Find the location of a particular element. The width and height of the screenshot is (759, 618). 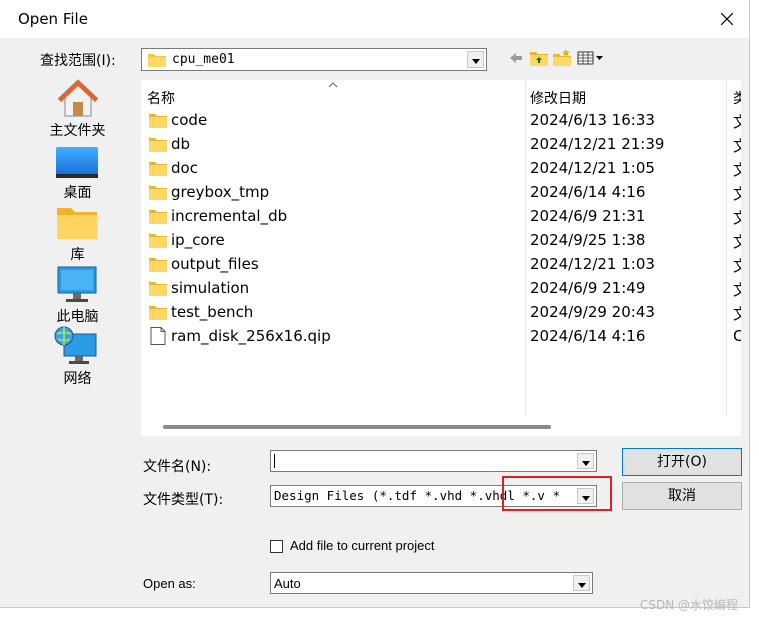

place-label: 网络 is located at coordinates (77, 379).